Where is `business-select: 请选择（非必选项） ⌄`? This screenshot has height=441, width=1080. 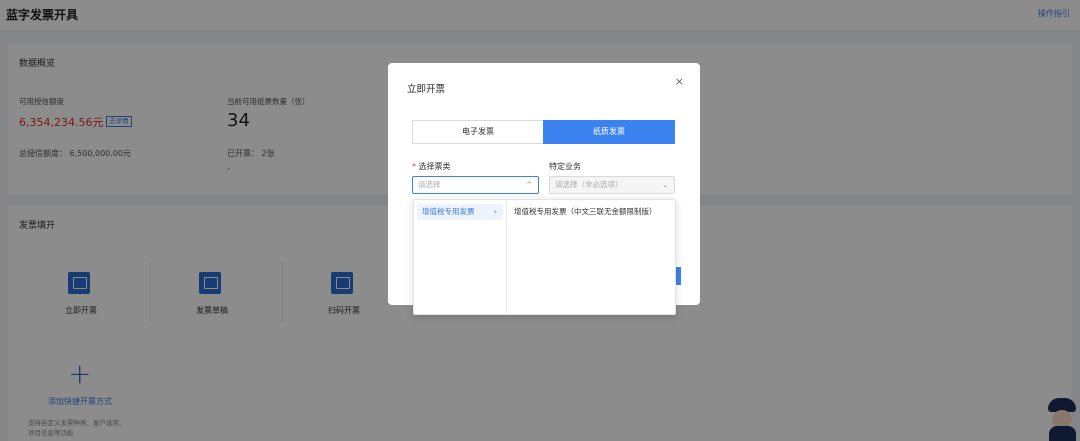
business-select: 请选择（非必选项） ⌄ is located at coordinates (612, 185).